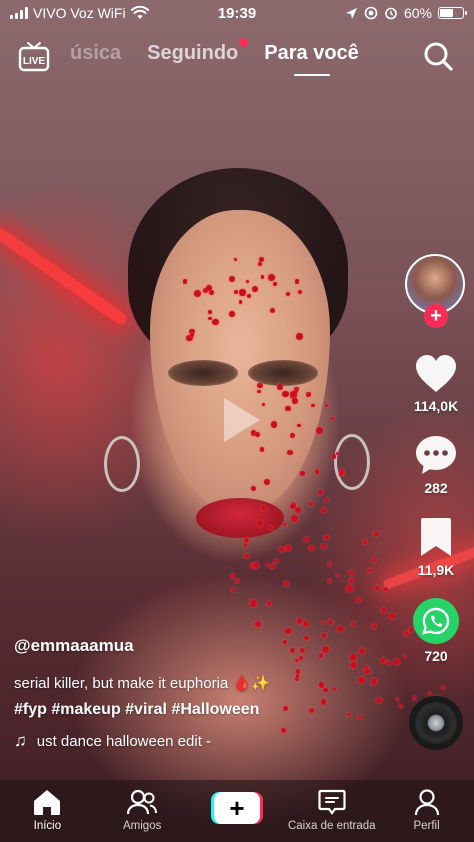 The width and height of the screenshot is (474, 842). Describe the element at coordinates (332, 802) in the screenshot. I see `inbox-icon` at that location.